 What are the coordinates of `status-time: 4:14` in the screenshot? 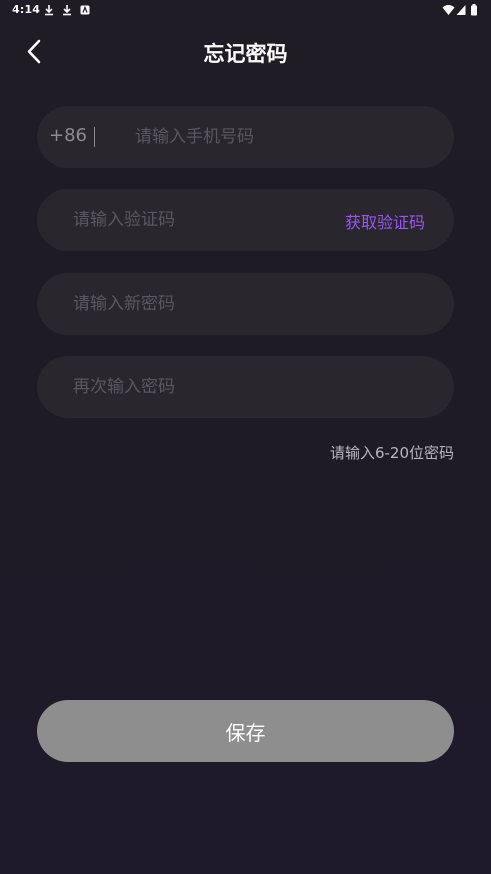 It's located at (26, 9).